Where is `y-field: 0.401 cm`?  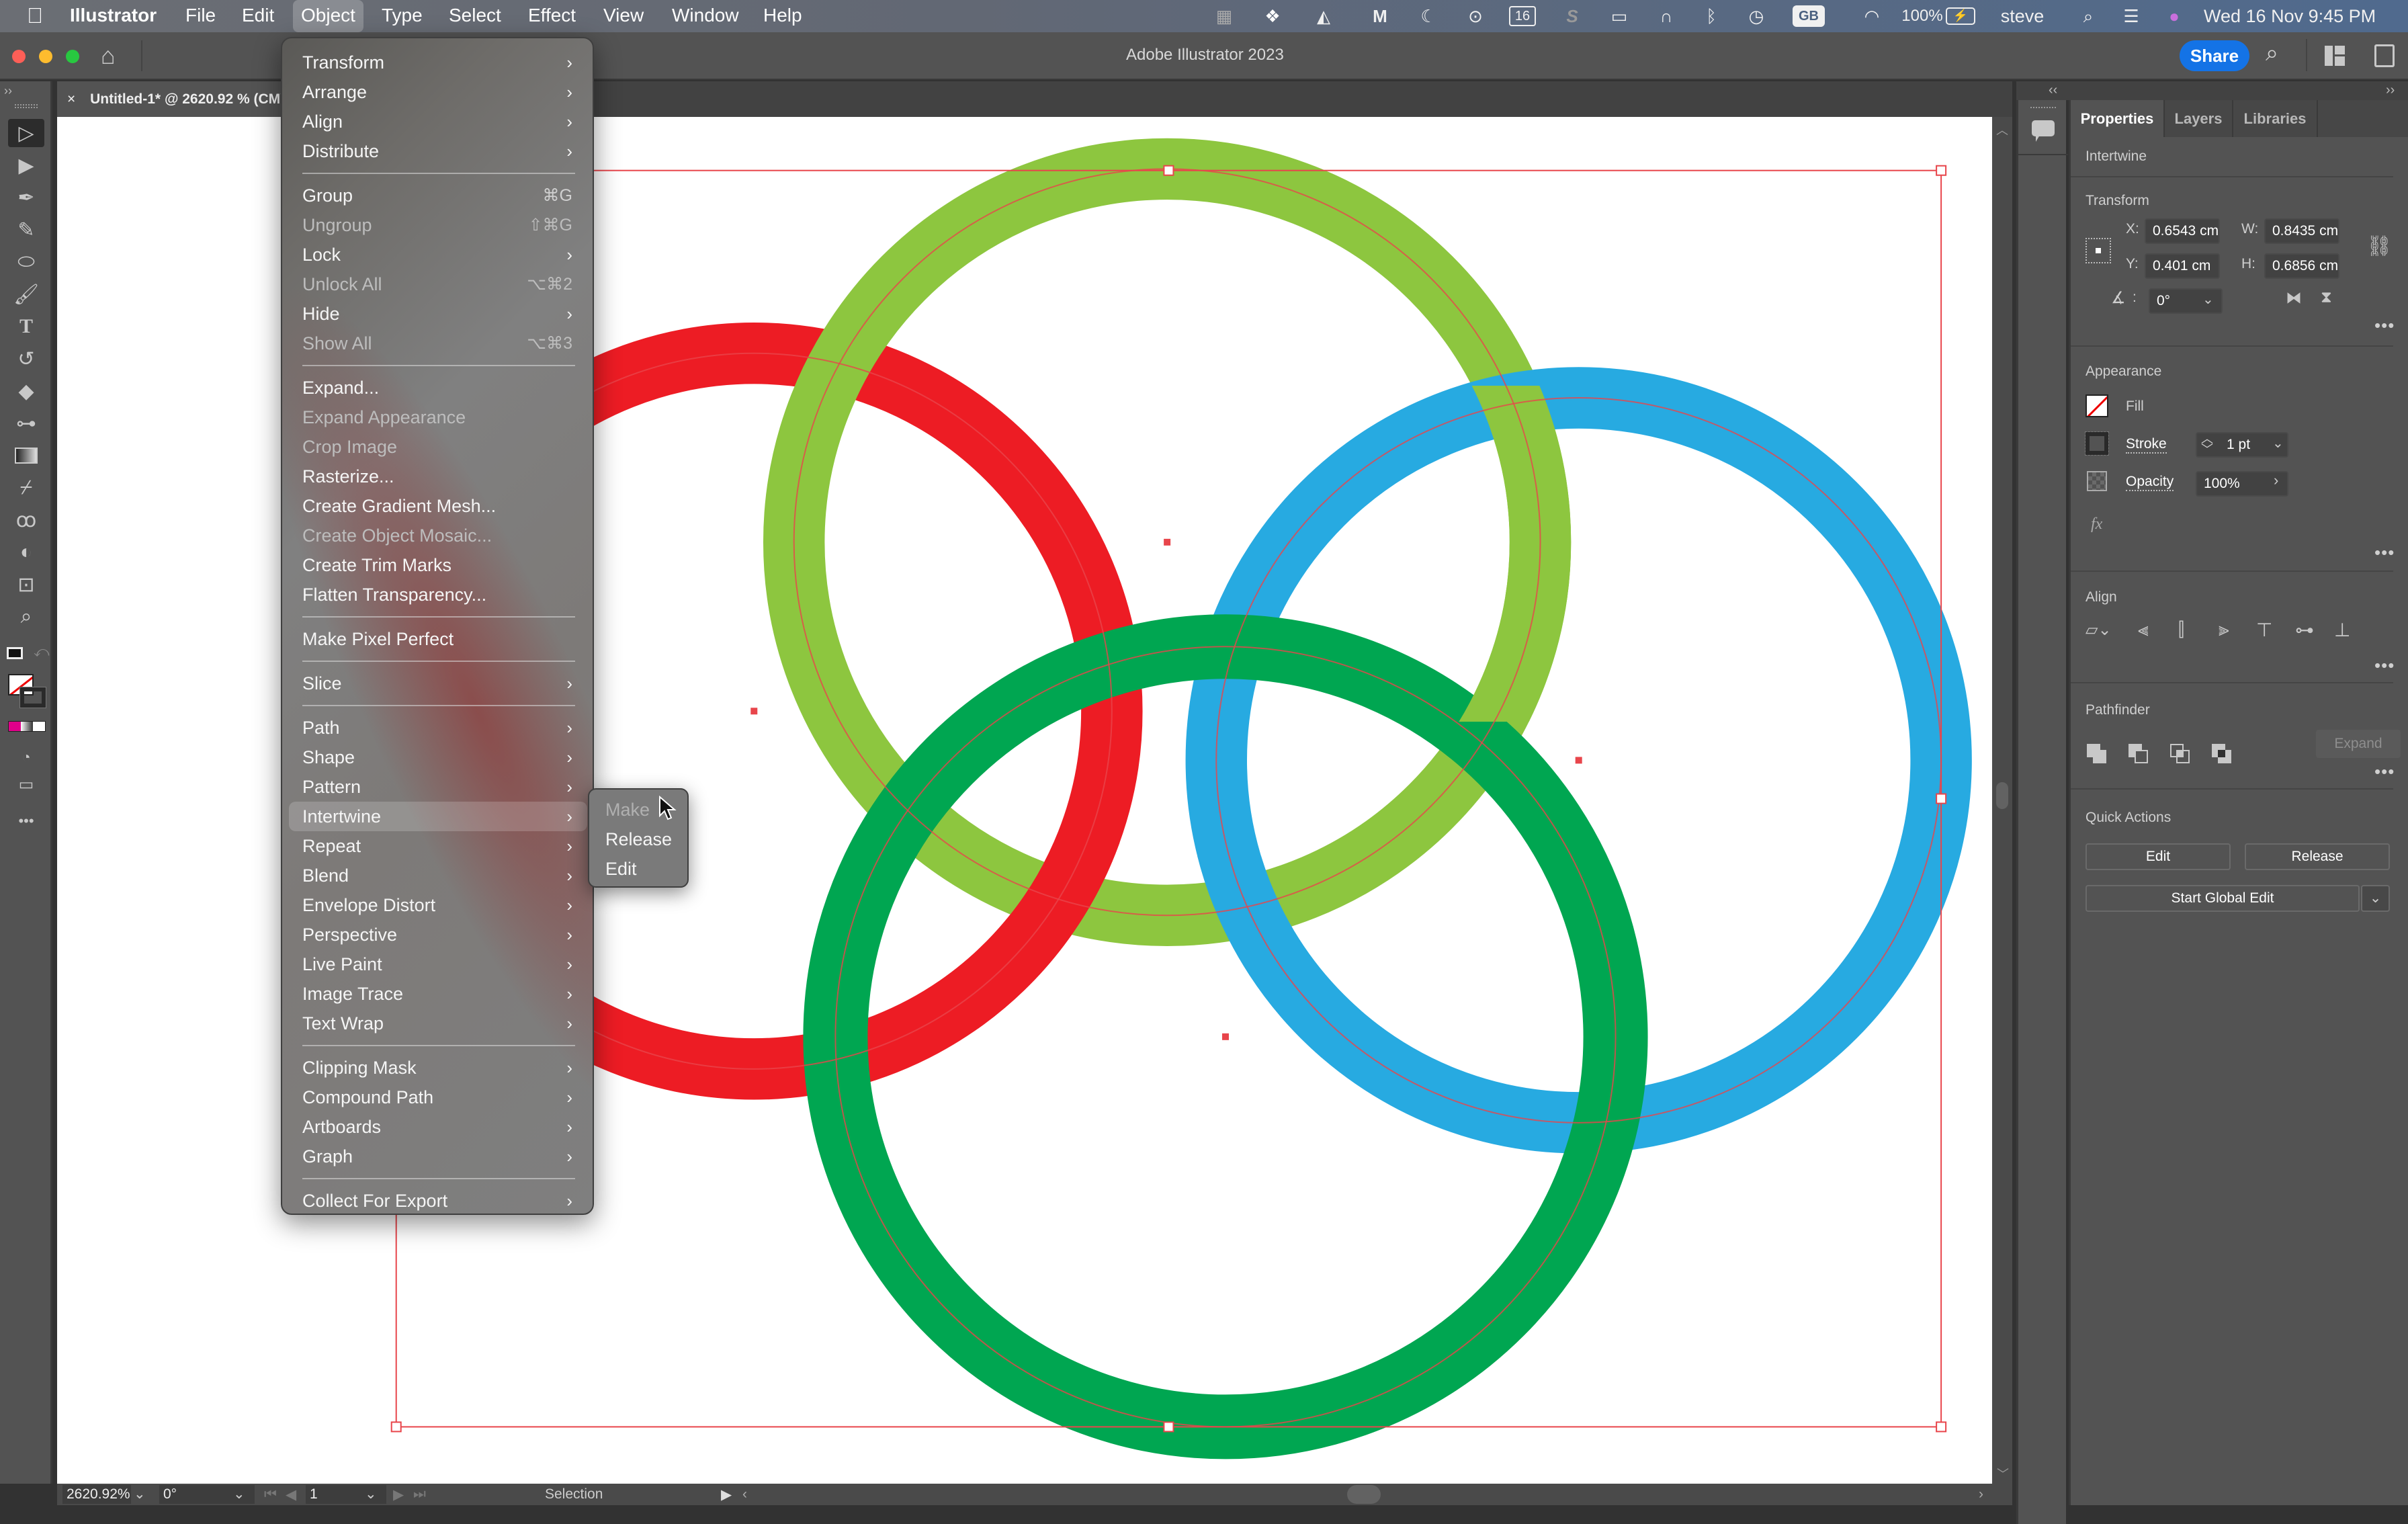
y-field: 0.401 cm is located at coordinates (2182, 266).